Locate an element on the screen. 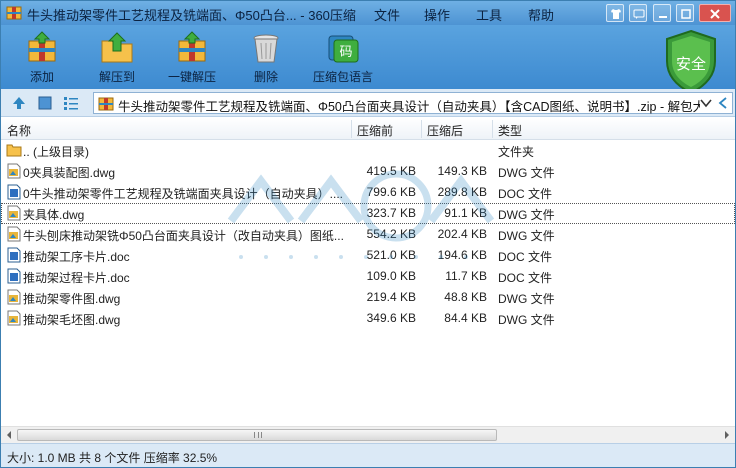 This screenshot has height=468, width=736. list-item: 推动架过程卡片.doc 109.0 KB 11.7 KB DOC 文件 is located at coordinates (368, 276).